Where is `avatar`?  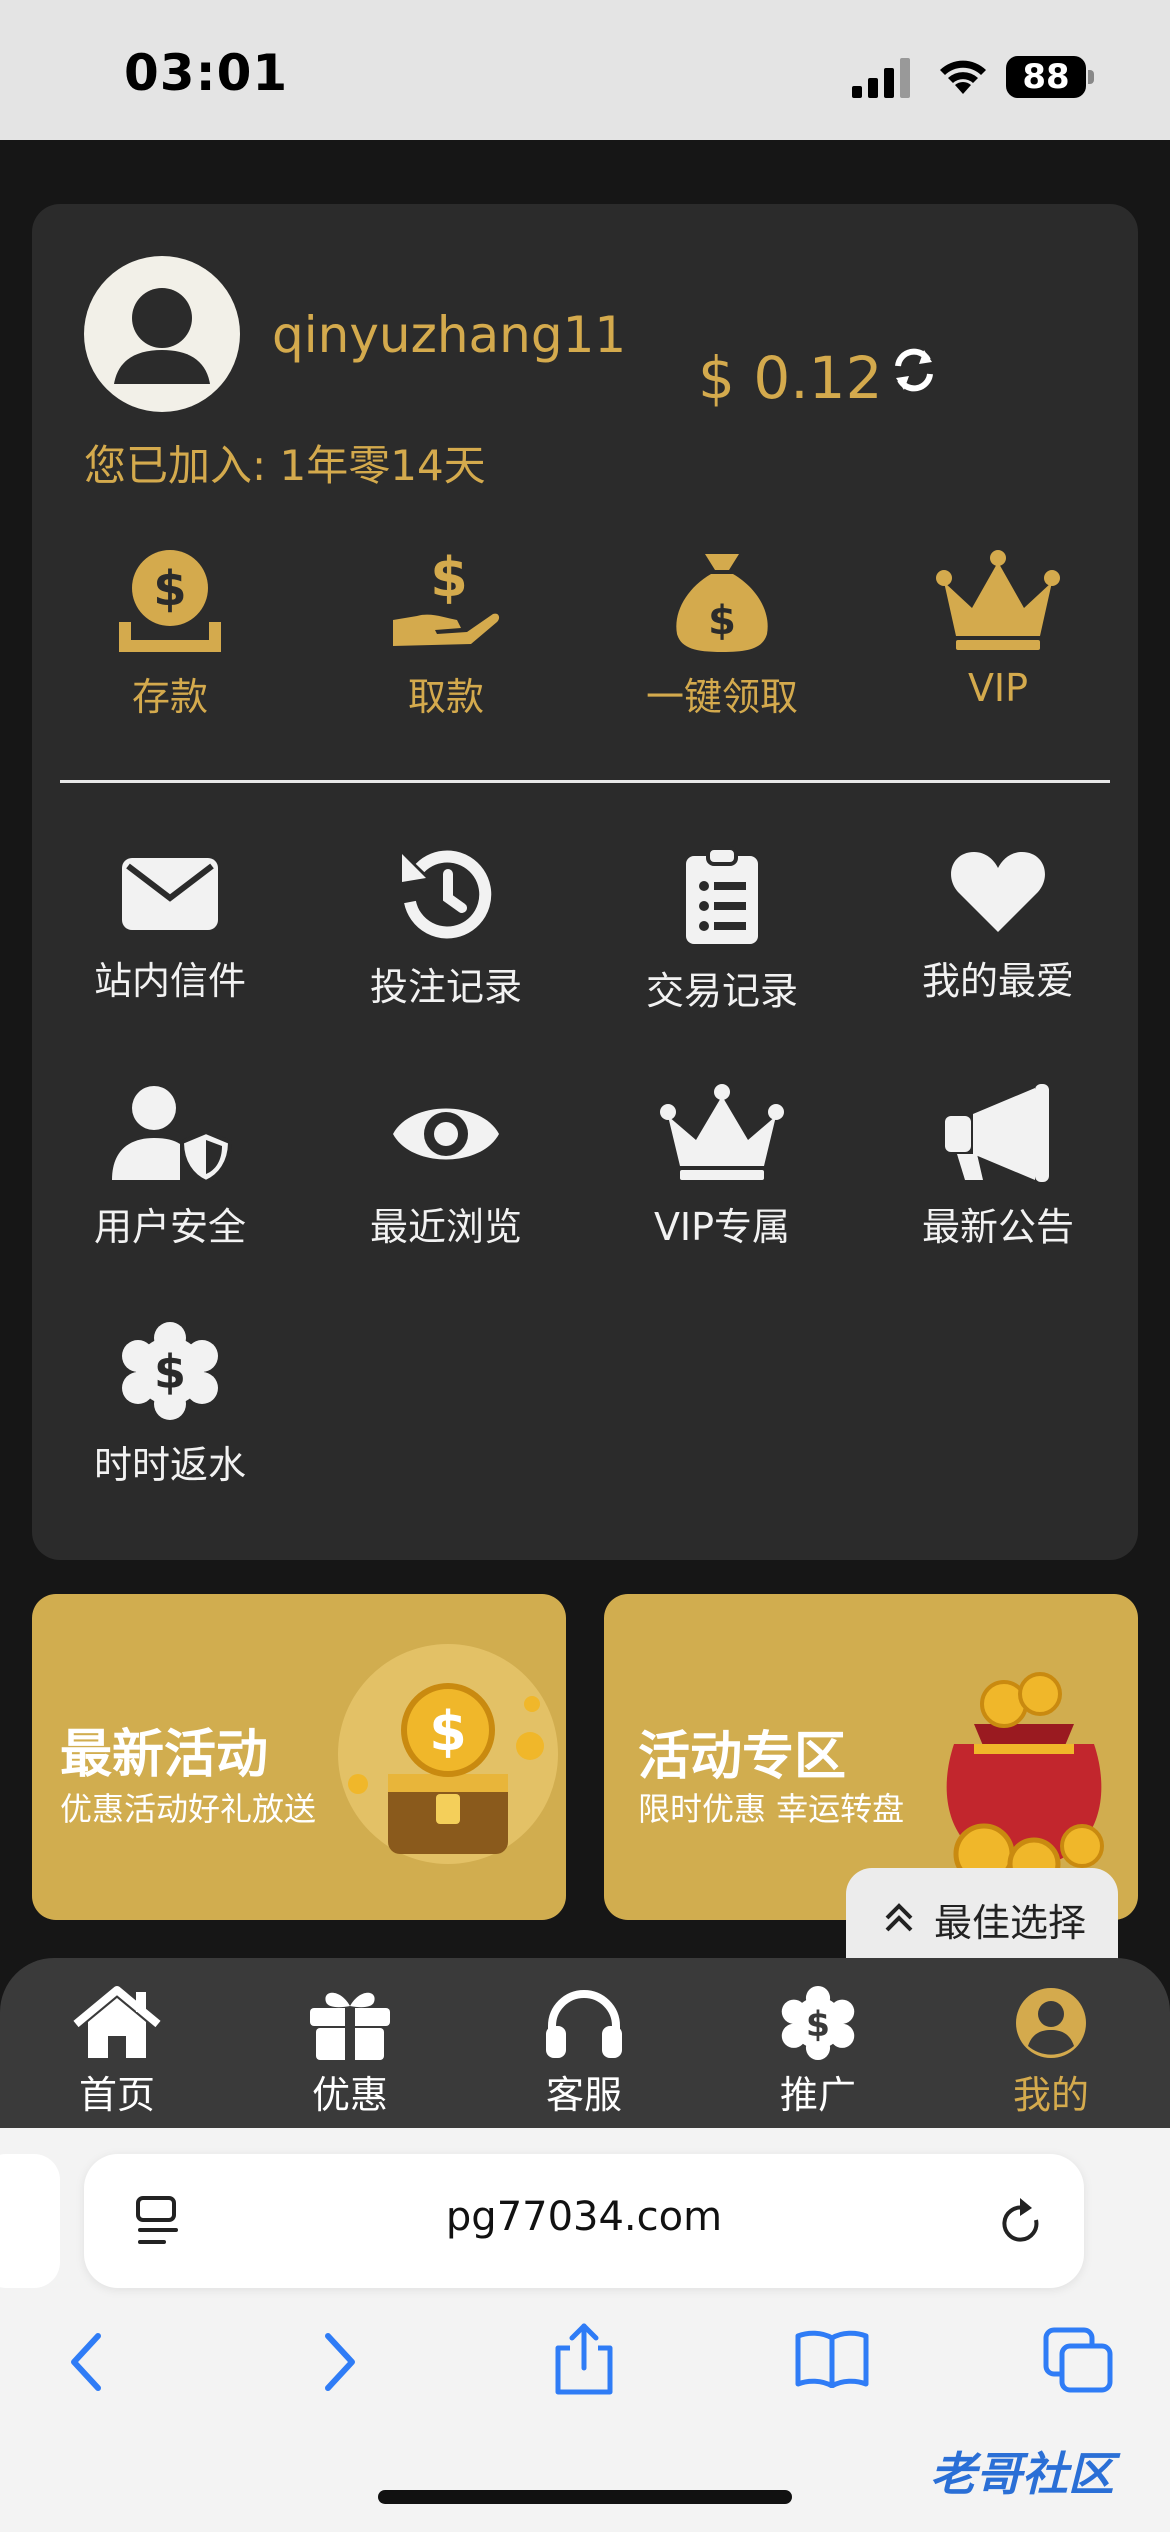 avatar is located at coordinates (162, 334).